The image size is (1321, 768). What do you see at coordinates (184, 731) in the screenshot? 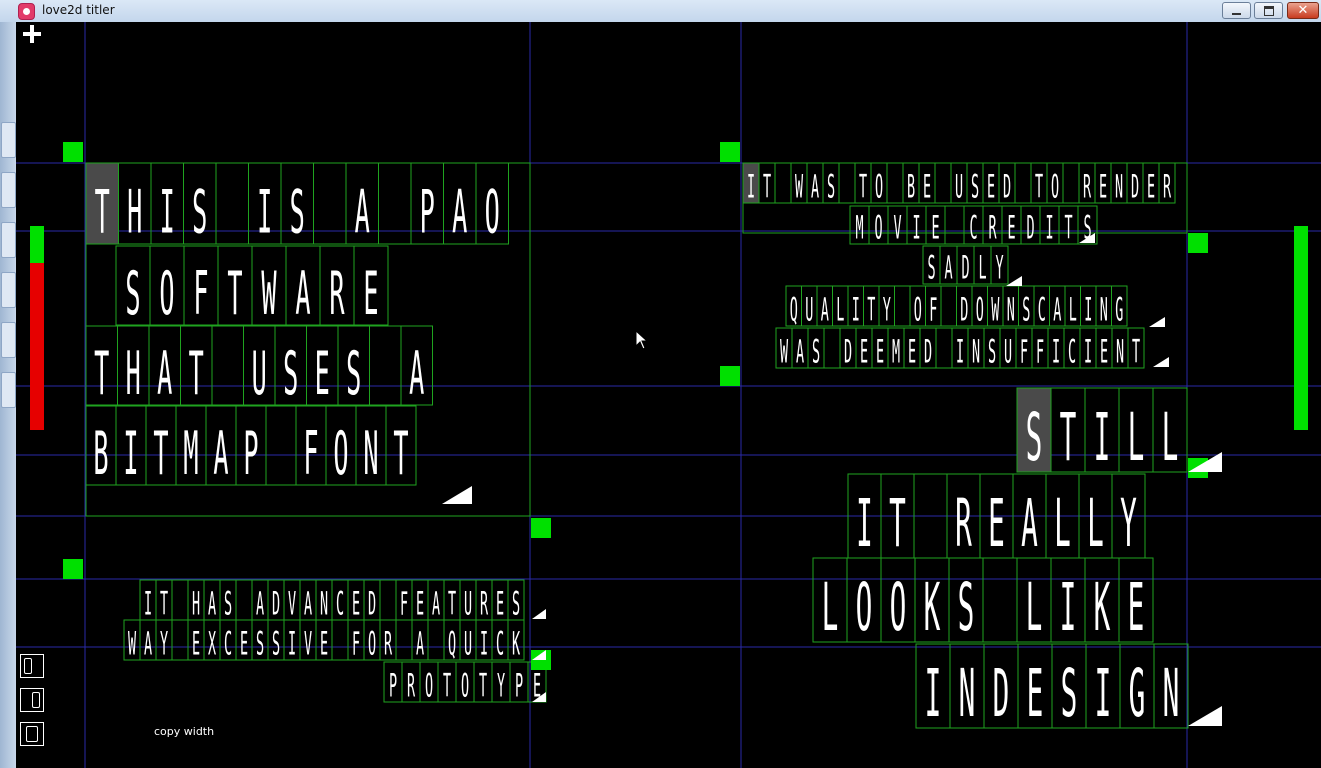
I see `copy-width-button: copy width` at bounding box center [184, 731].